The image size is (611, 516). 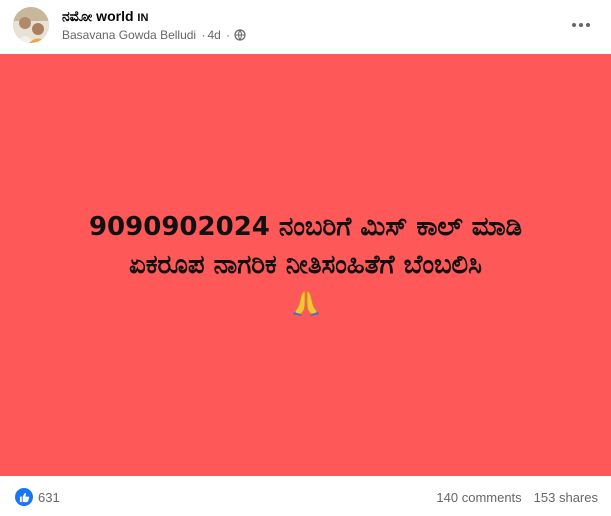 I want to click on post-footer: 631 140 comments 153 shares, so click(x=305, y=496).